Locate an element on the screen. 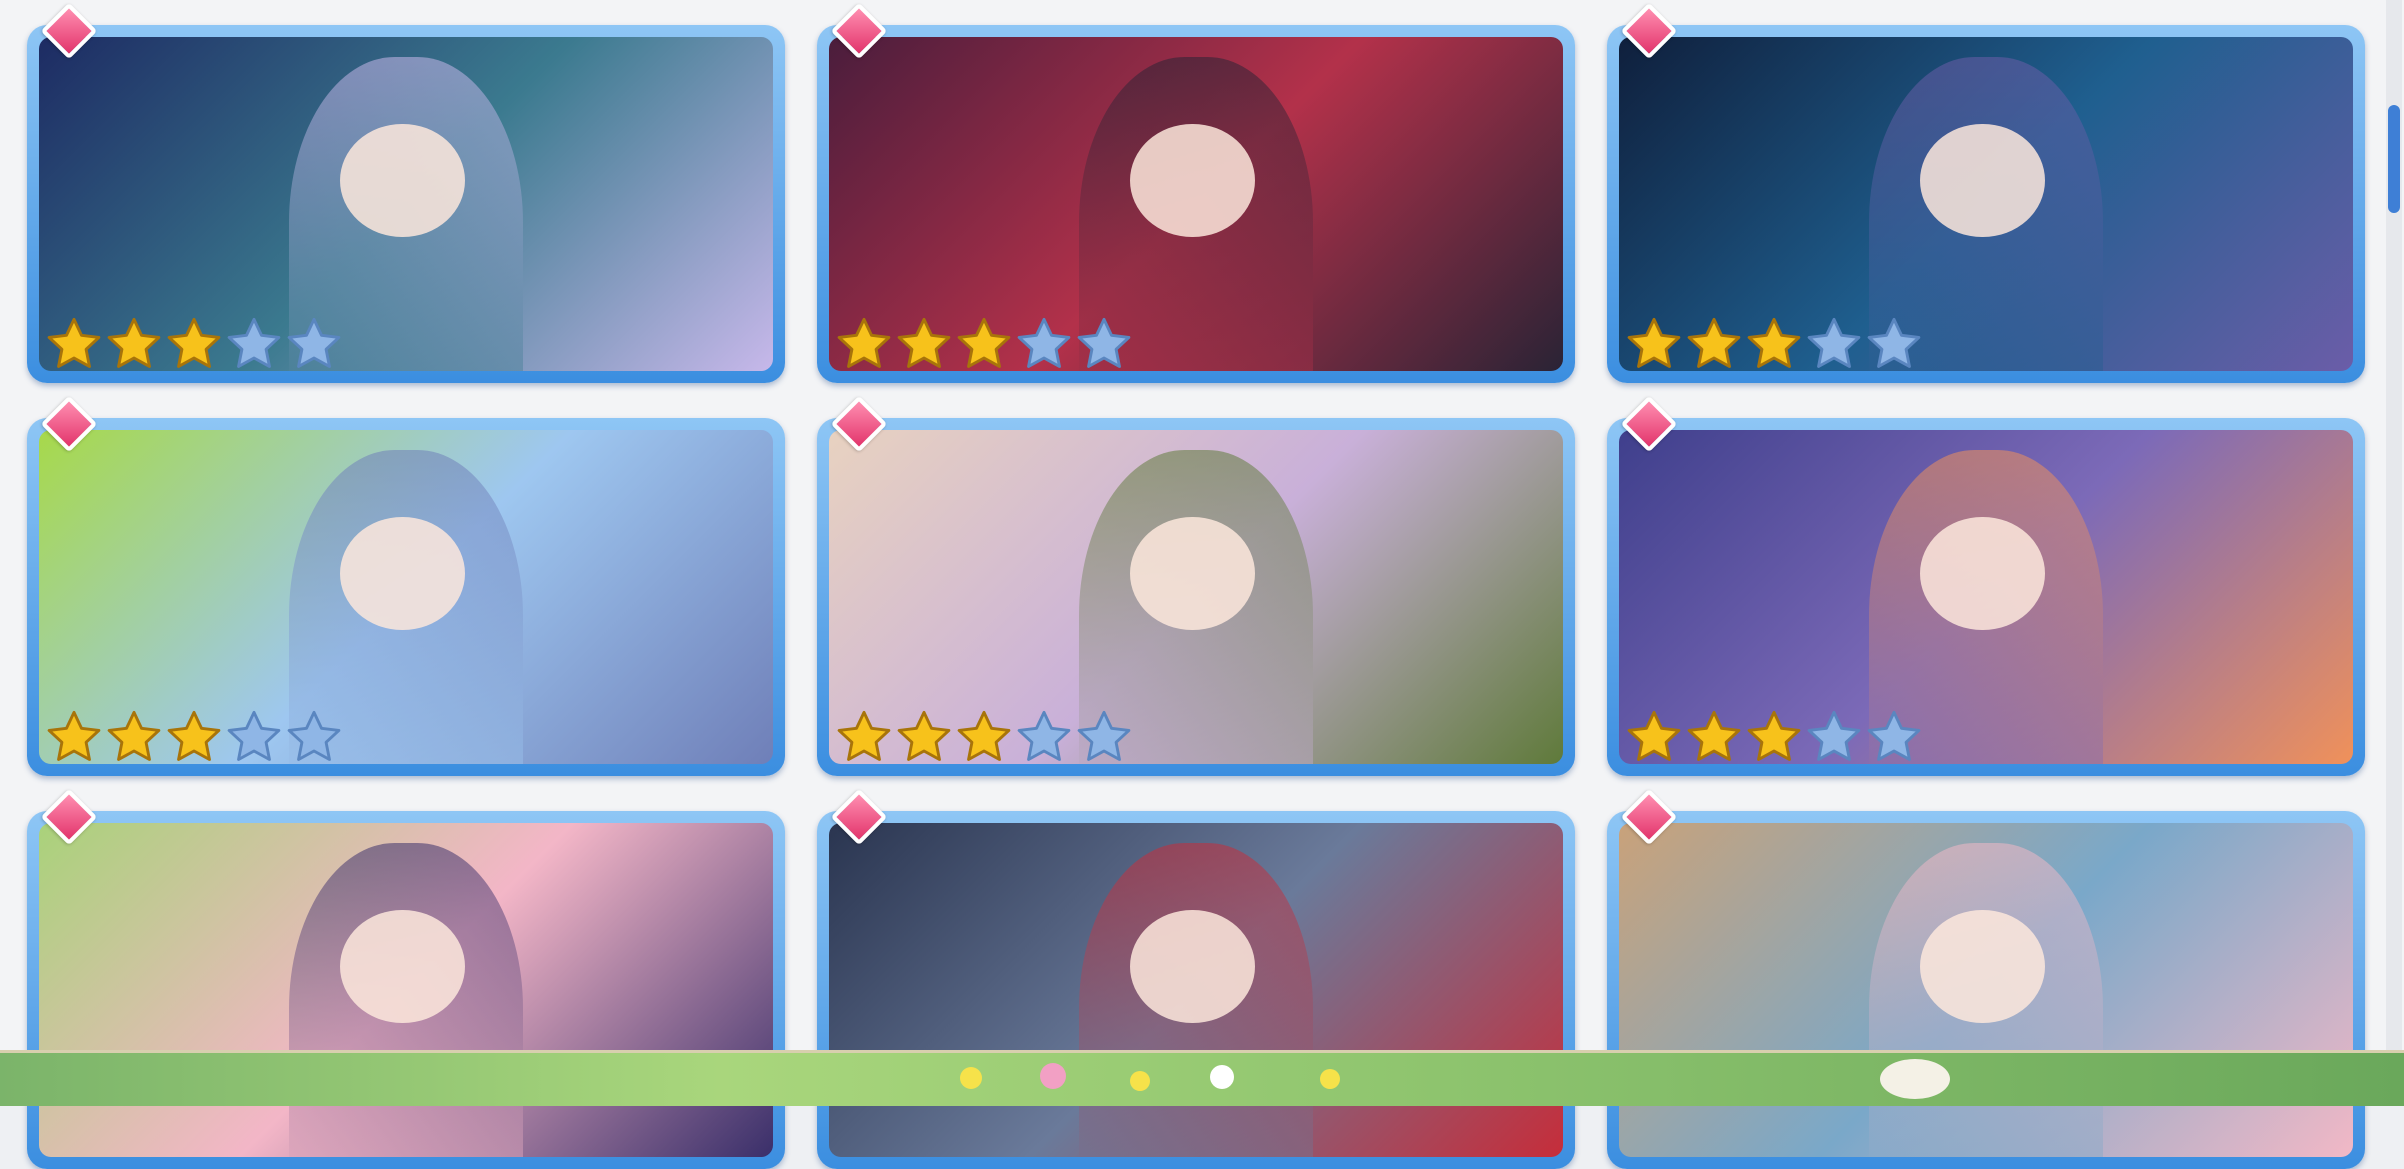 This screenshot has width=2404, height=1169. bottom-scenery-bar is located at coordinates (1202, 1078).